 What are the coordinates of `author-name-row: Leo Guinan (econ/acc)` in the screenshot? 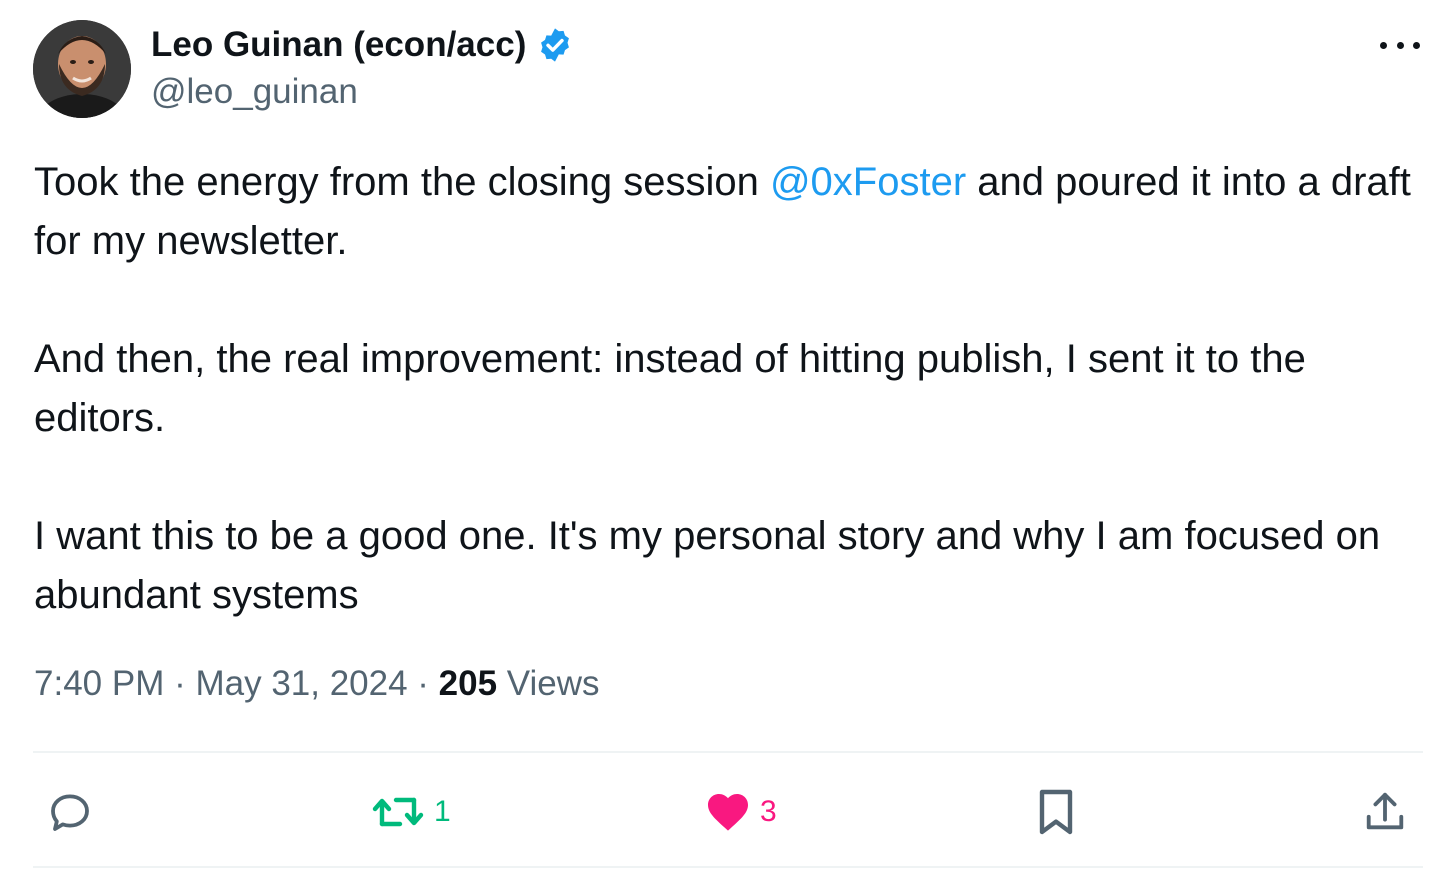 It's located at (362, 45).